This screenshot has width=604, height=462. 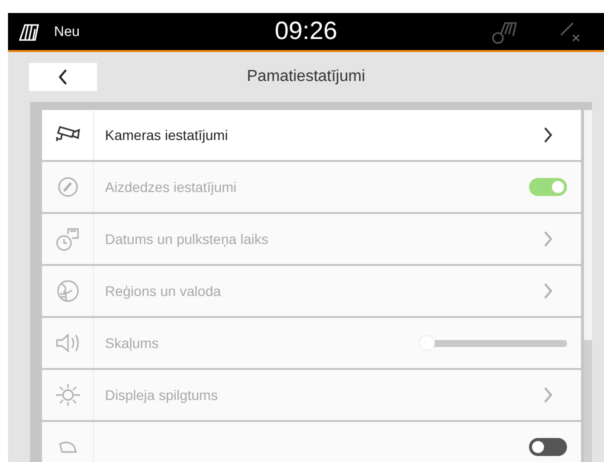 What do you see at coordinates (162, 395) in the screenshot?
I see `setting-label: Displeja spilgtums` at bounding box center [162, 395].